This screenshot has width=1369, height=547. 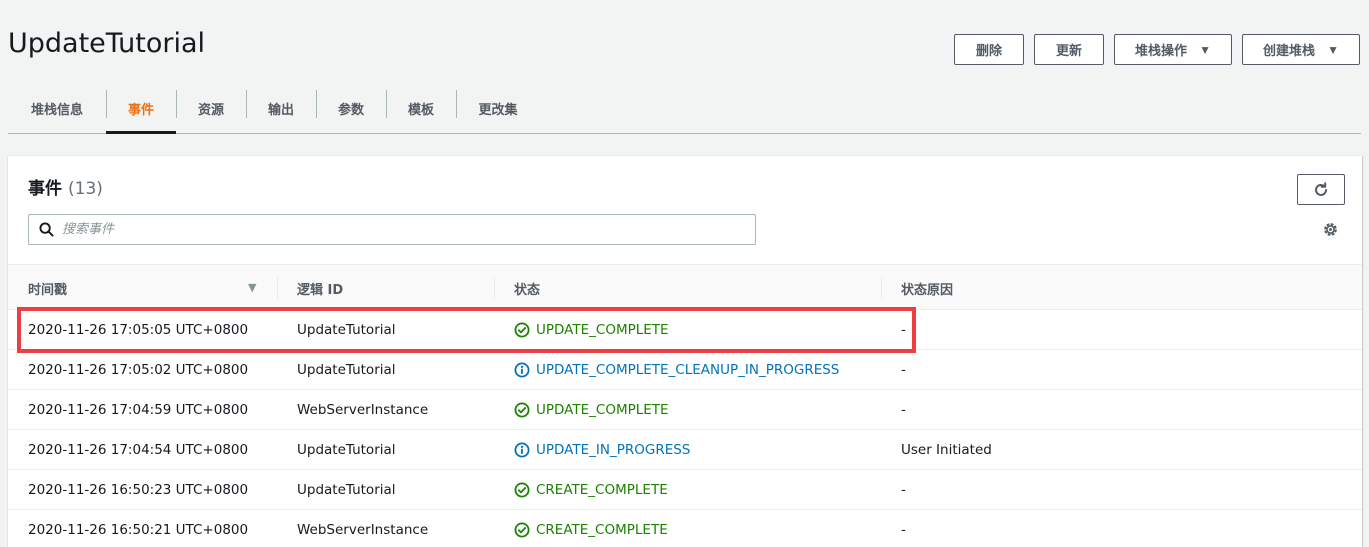 I want to click on column-label: 逻辑 ID, so click(x=320, y=290).